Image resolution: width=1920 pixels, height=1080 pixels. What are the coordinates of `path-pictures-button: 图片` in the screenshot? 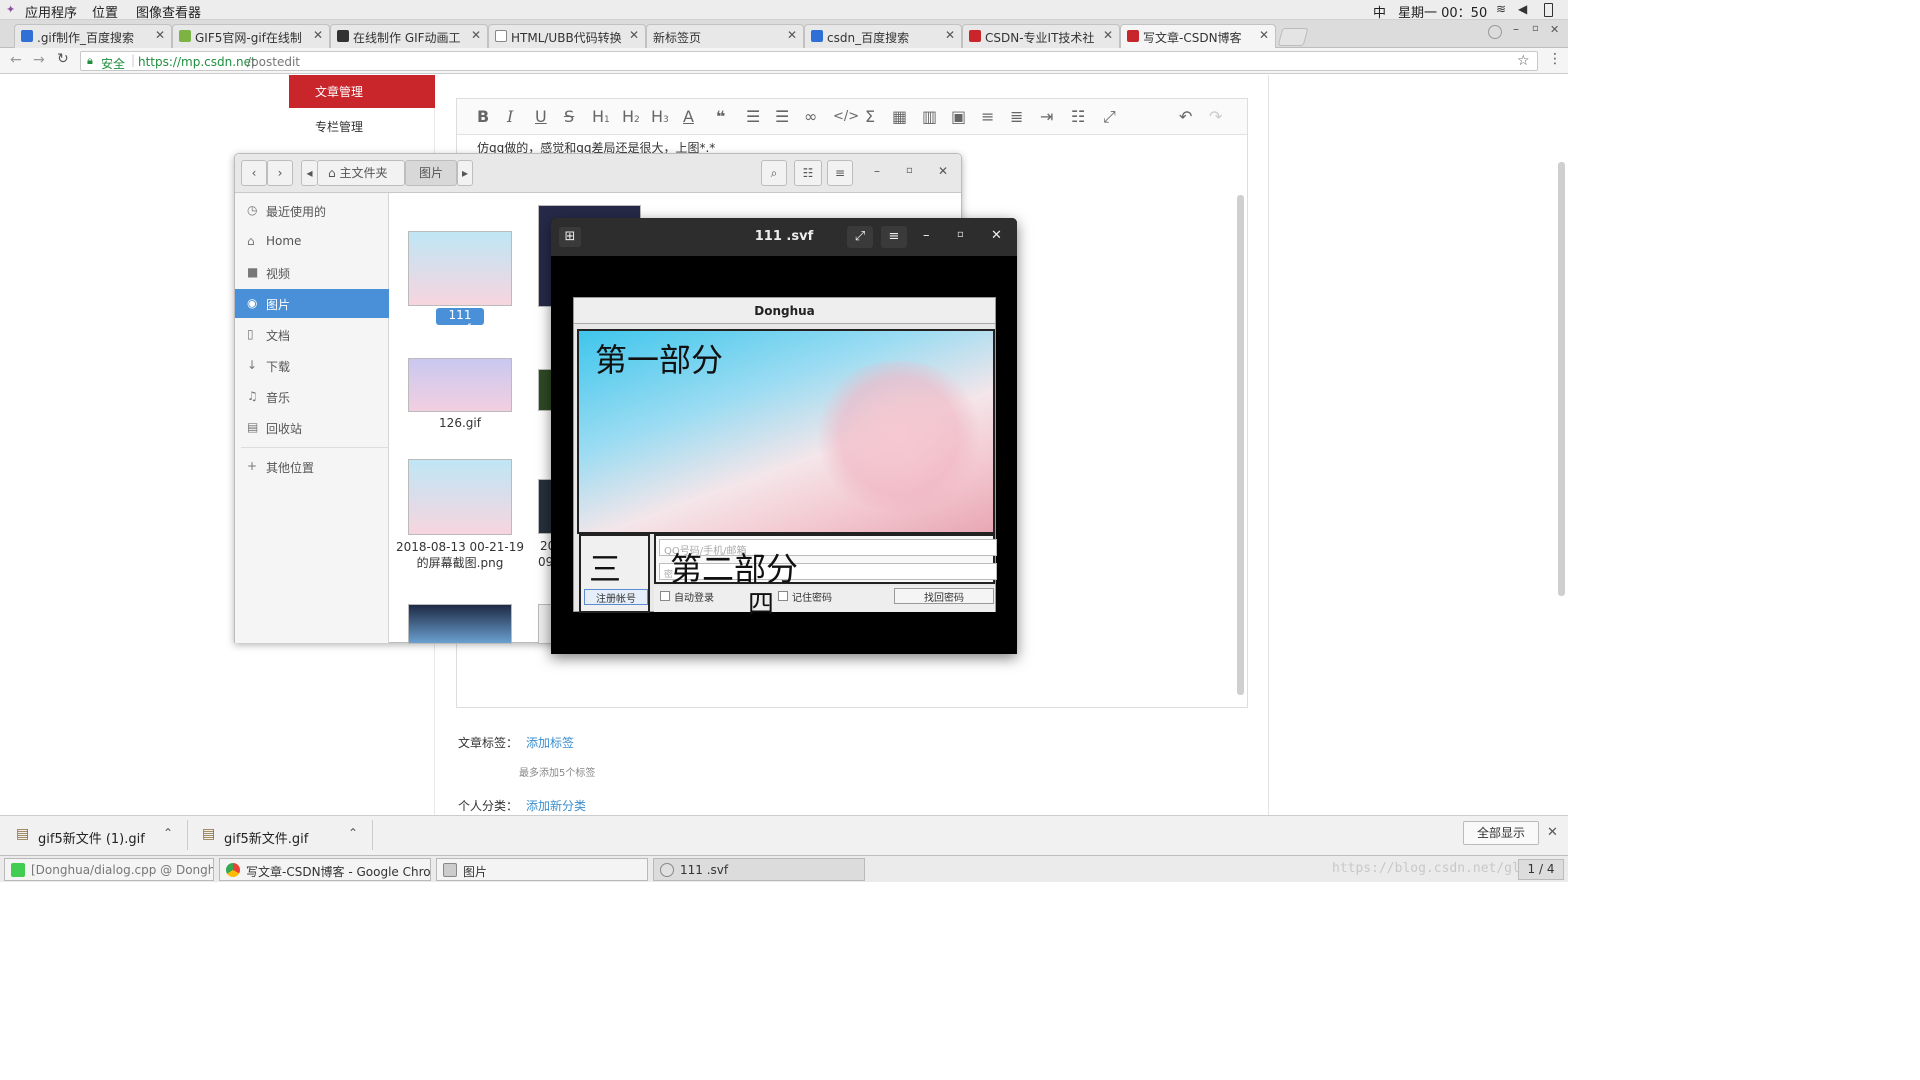 It's located at (431, 173).